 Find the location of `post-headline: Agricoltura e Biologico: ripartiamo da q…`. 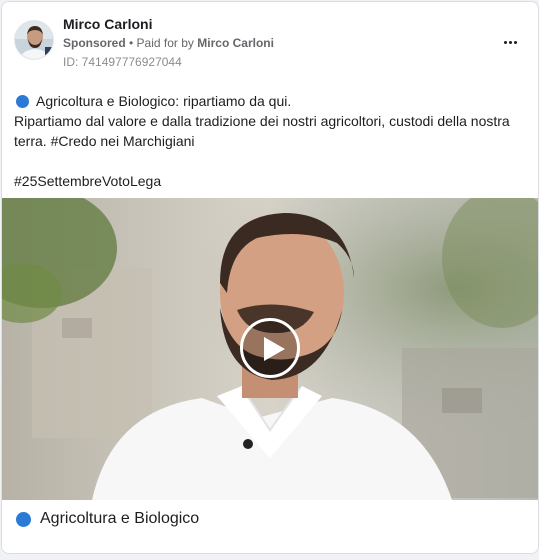

post-headline: Agricoltura e Biologico: ripartiamo da q… is located at coordinates (269, 101).